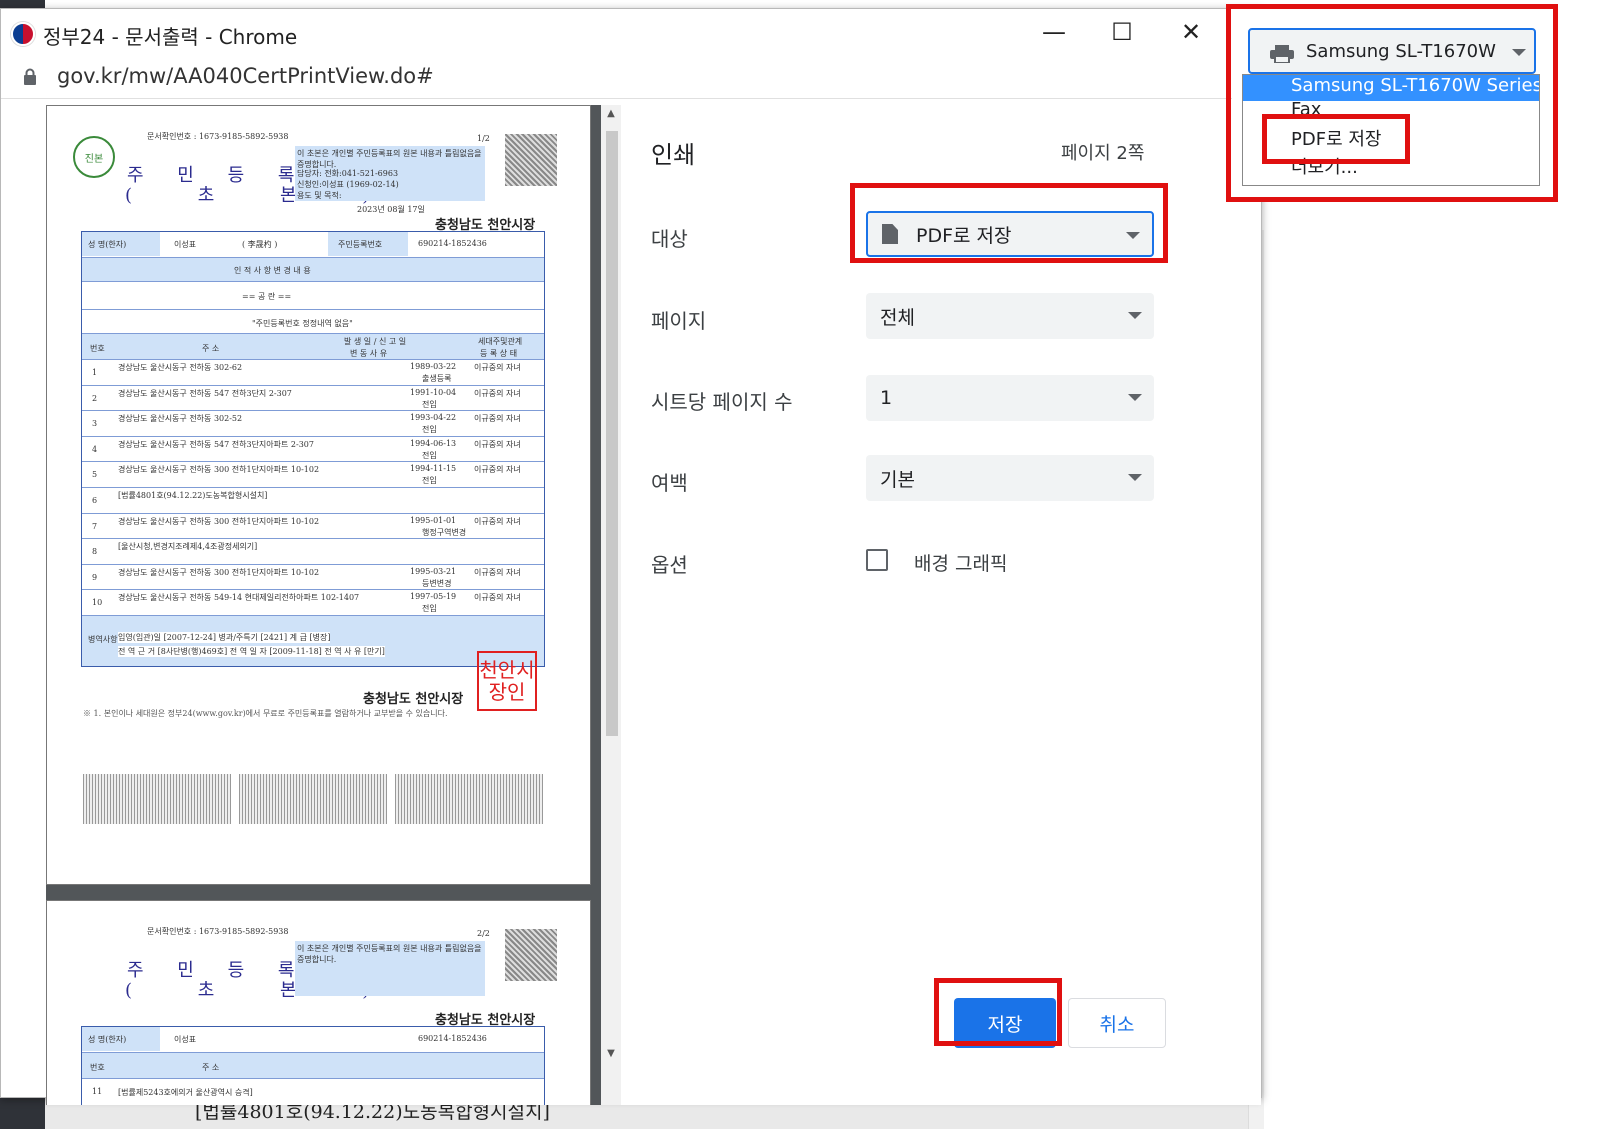  What do you see at coordinates (1191, 32) in the screenshot?
I see `close-button: ✕` at bounding box center [1191, 32].